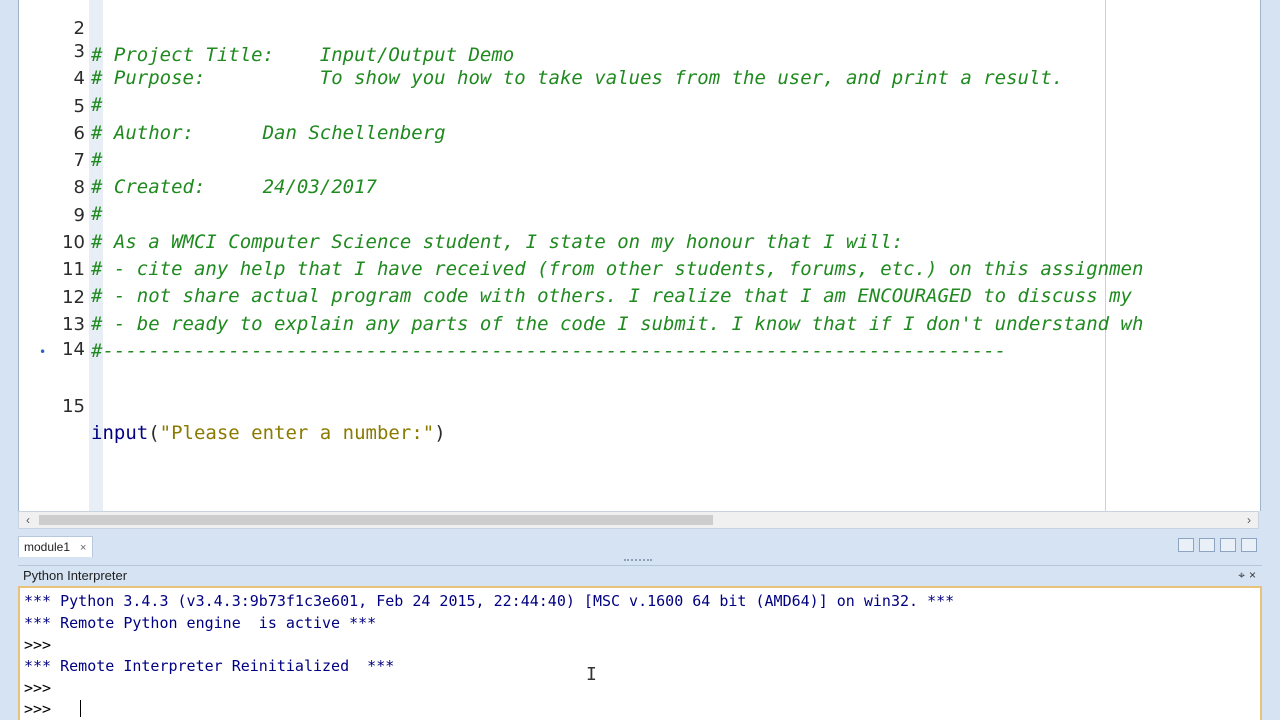  Describe the element at coordinates (440, 433) in the screenshot. I see `close-paren: )` at that location.